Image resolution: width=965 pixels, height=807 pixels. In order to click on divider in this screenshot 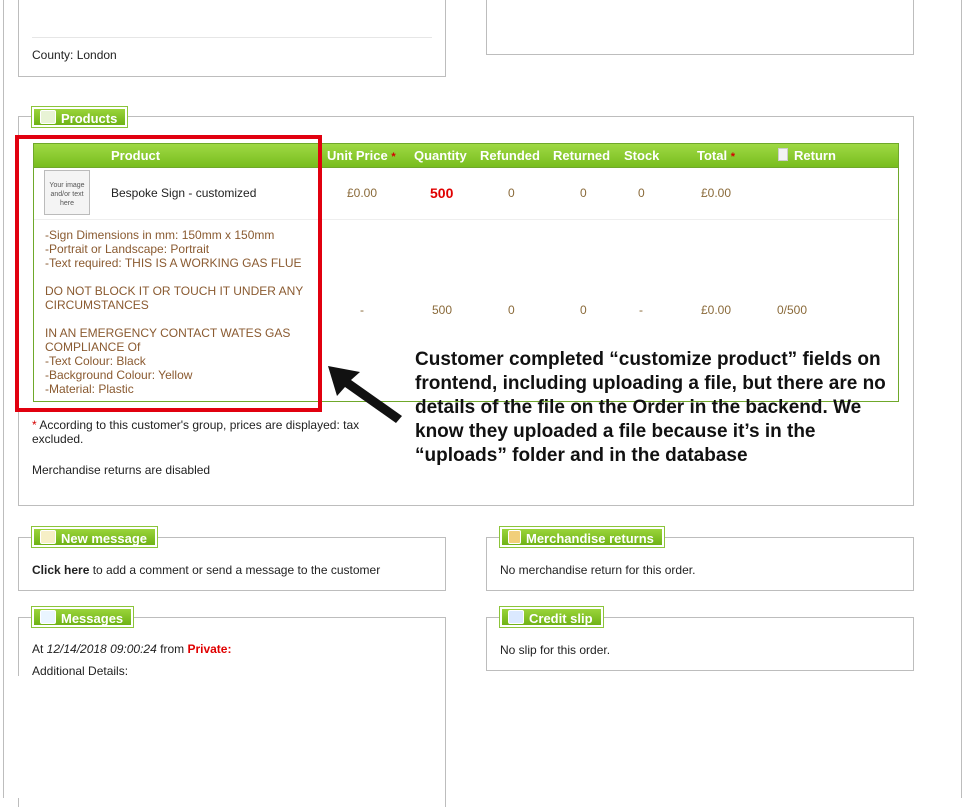, I will do `click(232, 37)`.